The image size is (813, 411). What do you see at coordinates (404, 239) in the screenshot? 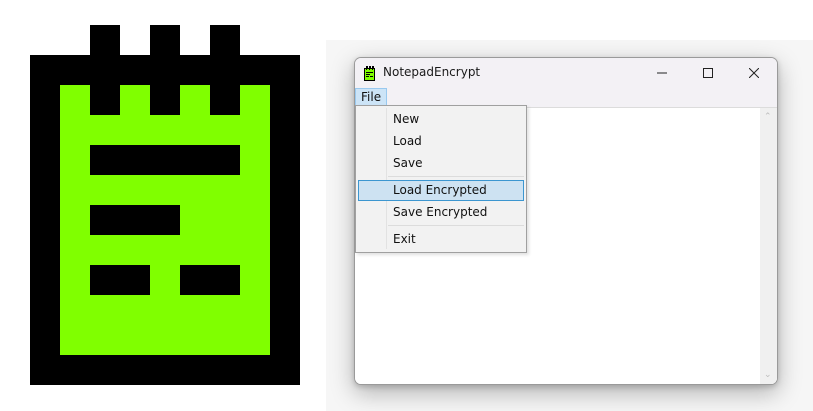
I see `menu-item-label: Exit` at bounding box center [404, 239].